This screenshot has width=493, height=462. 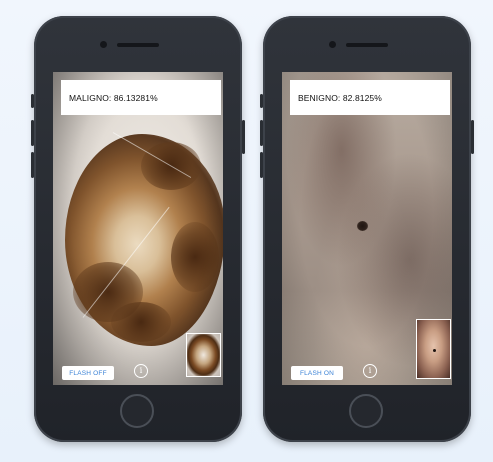 I want to click on thumbnail-mole, so click(x=434, y=350).